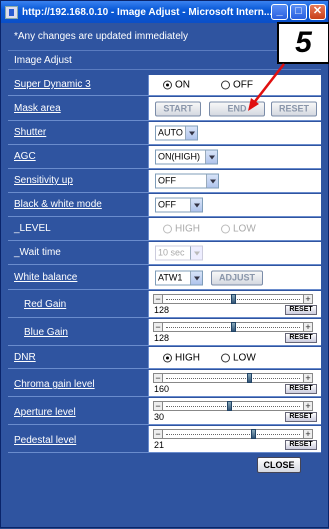  Describe the element at coordinates (266, 87) in the screenshot. I see `callout-arrow-icon` at that location.